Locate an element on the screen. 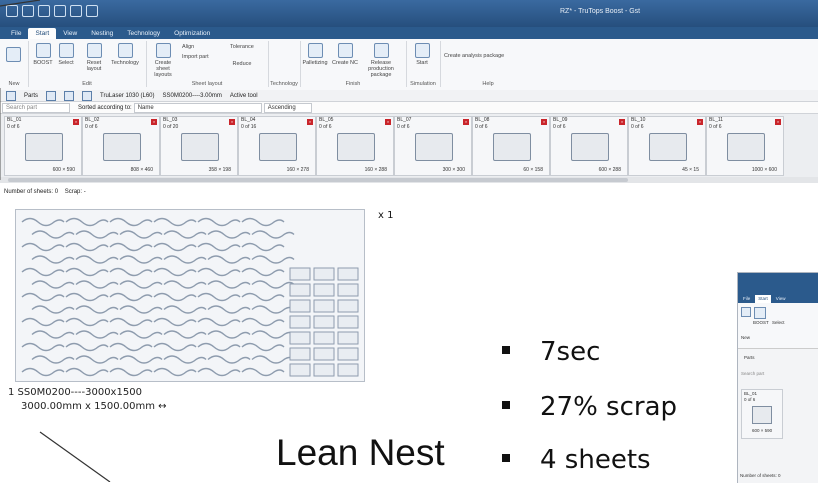 This screenshot has width=818, height=483. boost-button: BOOST is located at coordinates (43, 54).